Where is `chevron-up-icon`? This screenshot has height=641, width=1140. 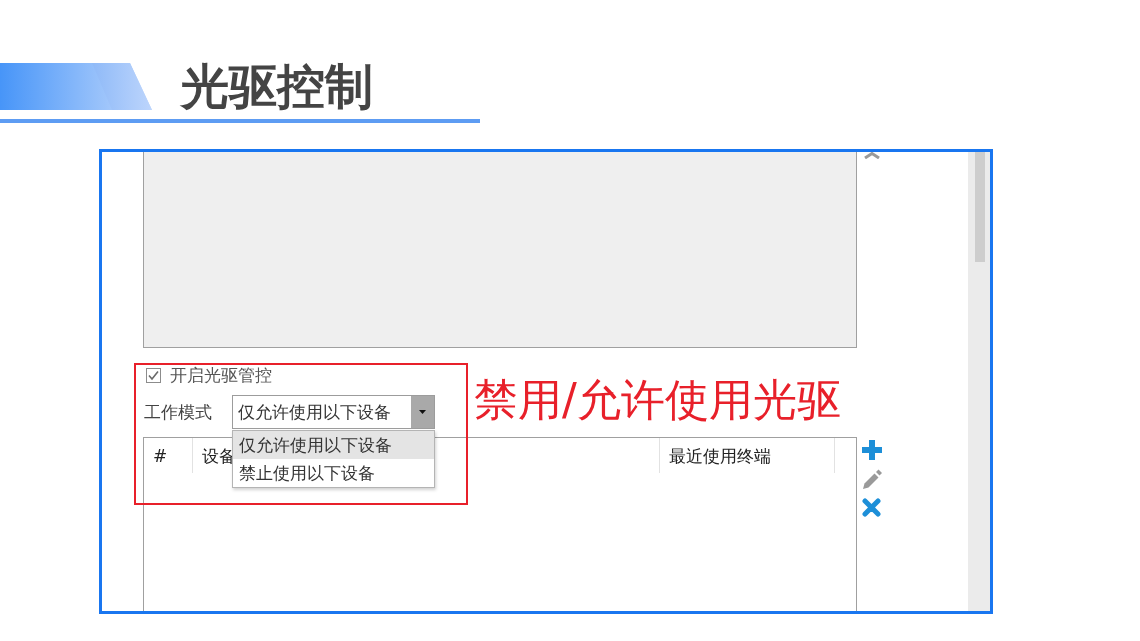 chevron-up-icon is located at coordinates (872, 155).